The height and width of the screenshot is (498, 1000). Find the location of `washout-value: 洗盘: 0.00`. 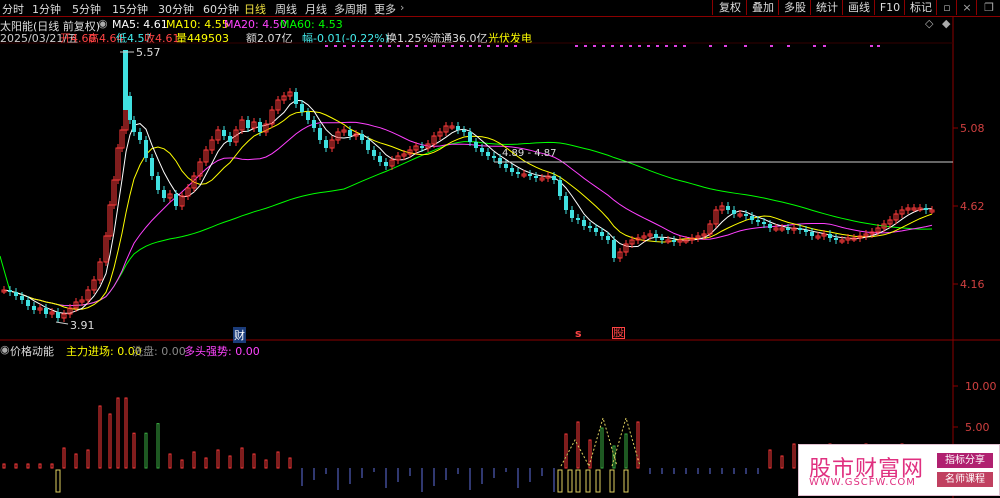

washout-value: 洗盘: 0.00 is located at coordinates (159, 351).